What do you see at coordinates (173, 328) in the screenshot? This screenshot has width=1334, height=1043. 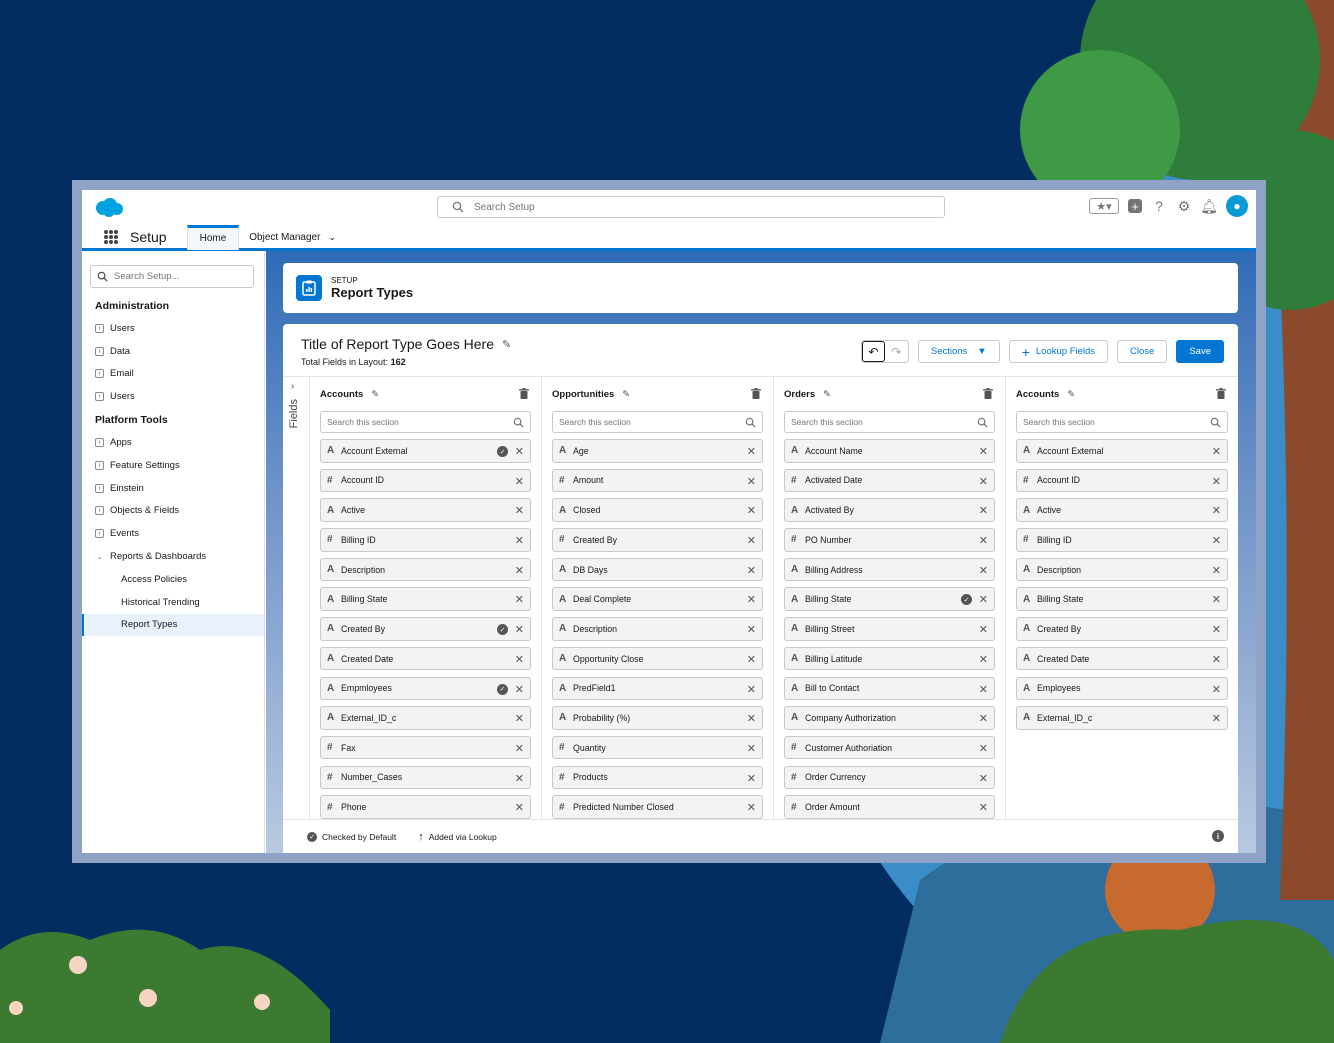 I see `sidebar-item-users: › Users` at bounding box center [173, 328].